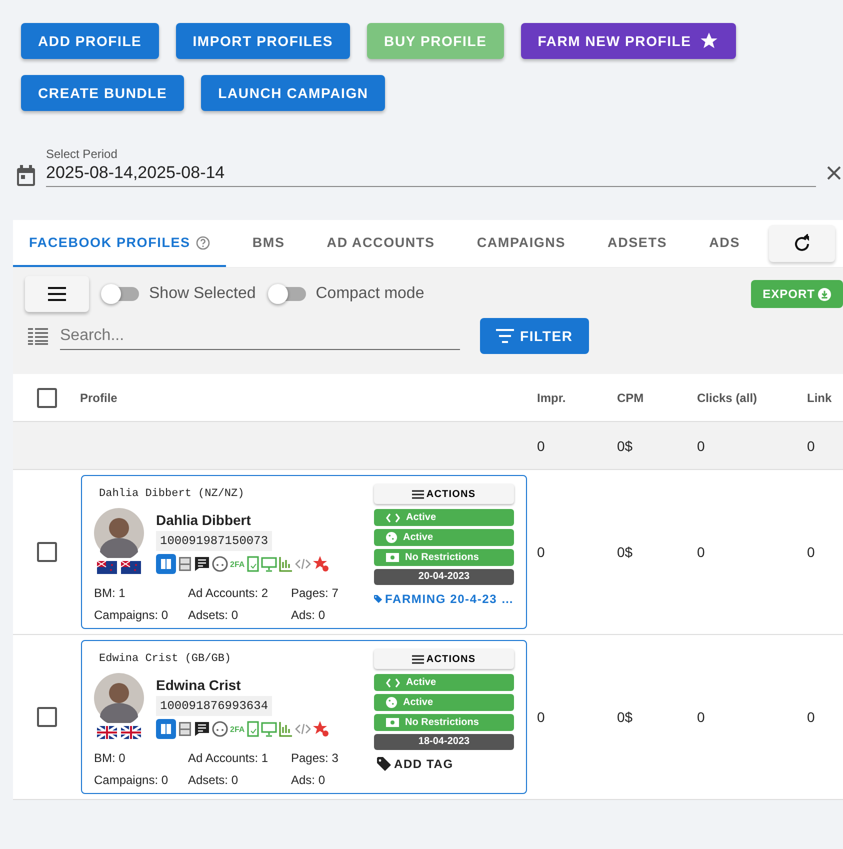 The image size is (843, 849). I want to click on action-button: IMPORT PROFILES, so click(263, 41).